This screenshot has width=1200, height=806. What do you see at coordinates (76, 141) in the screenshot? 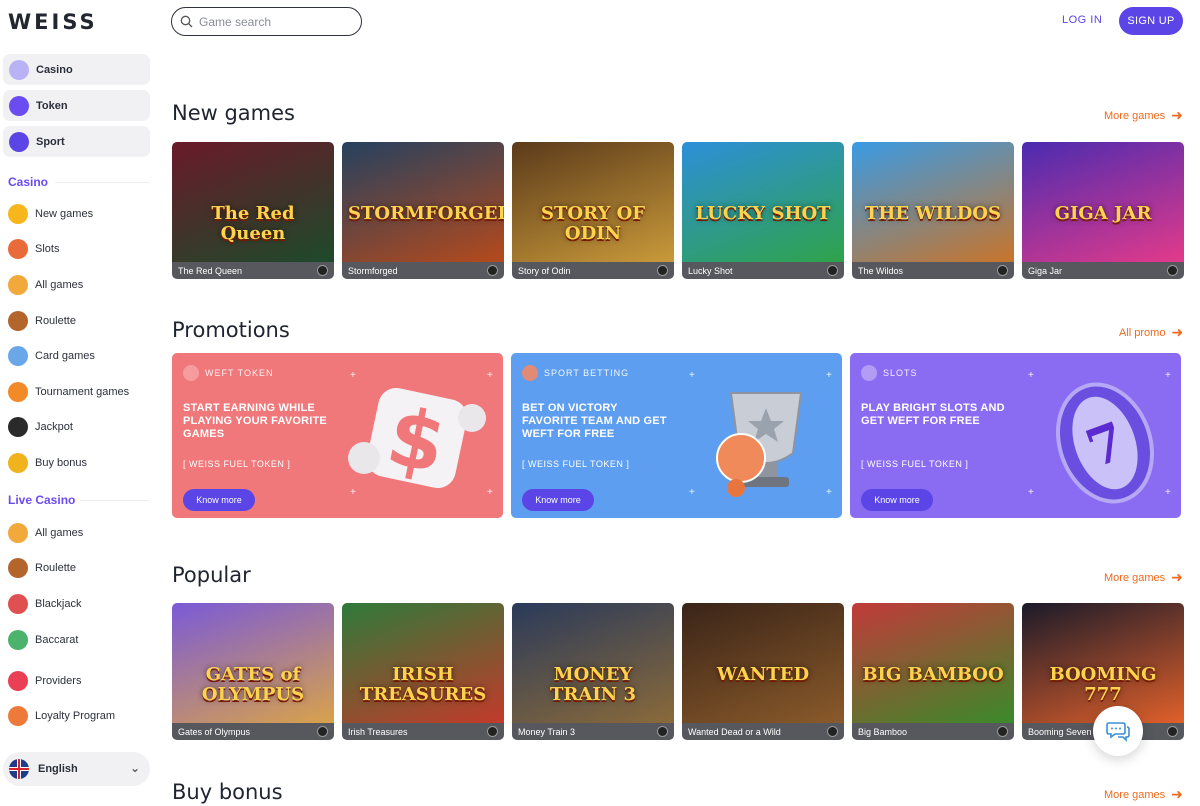
I see `main-nav-sport: Sport` at bounding box center [76, 141].